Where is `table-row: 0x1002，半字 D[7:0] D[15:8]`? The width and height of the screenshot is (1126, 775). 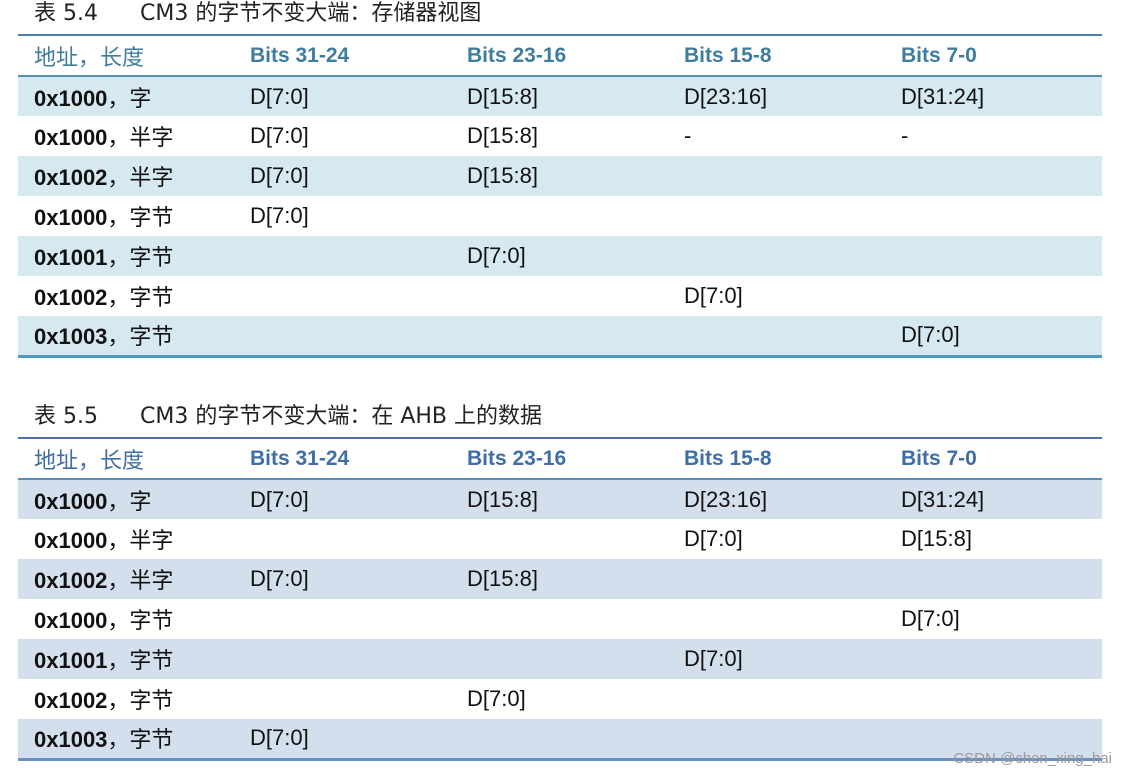
table-row: 0x1002，半字 D[7:0] D[15:8] is located at coordinates (560, 579).